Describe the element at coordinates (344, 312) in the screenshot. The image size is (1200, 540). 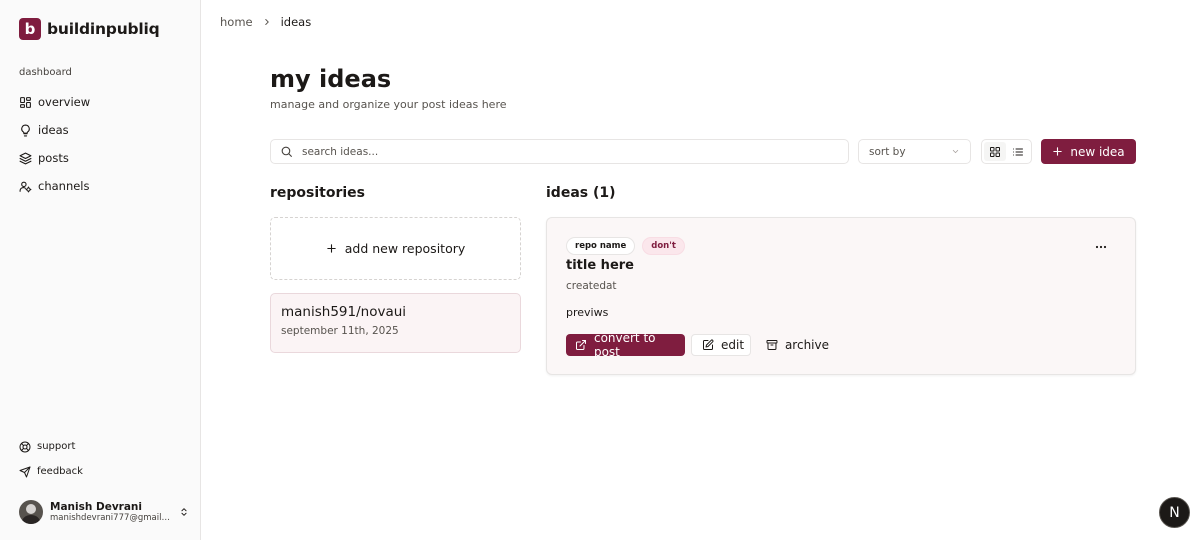
I see `repository-name: manish591/novaui` at that location.